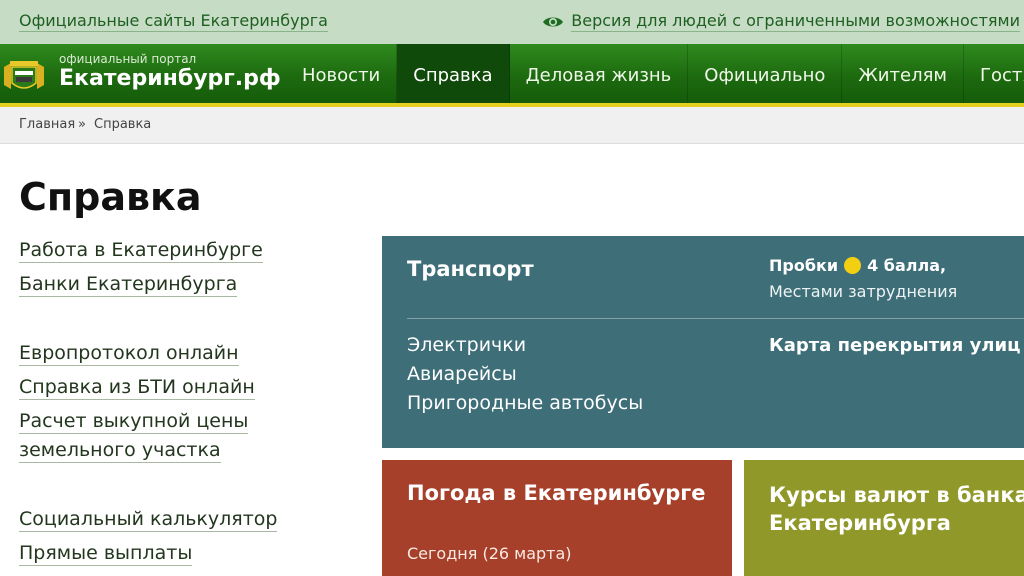 Image resolution: width=1024 pixels, height=576 pixels. What do you see at coordinates (863, 291) in the screenshot?
I see `traffic-description: Местами затруднения` at bounding box center [863, 291].